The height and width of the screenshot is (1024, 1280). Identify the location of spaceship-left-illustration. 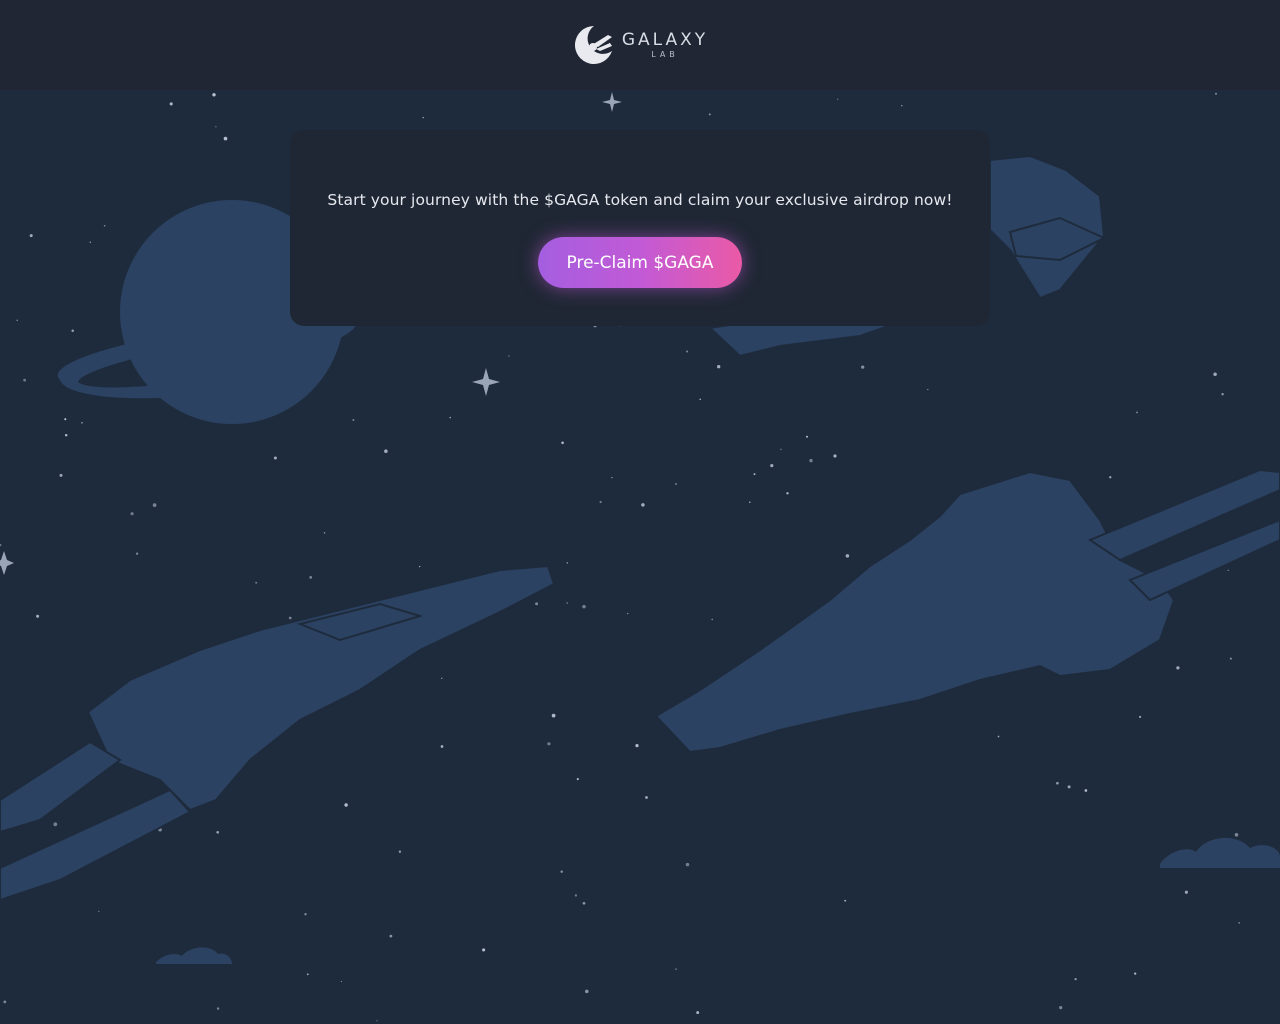
(278, 733).